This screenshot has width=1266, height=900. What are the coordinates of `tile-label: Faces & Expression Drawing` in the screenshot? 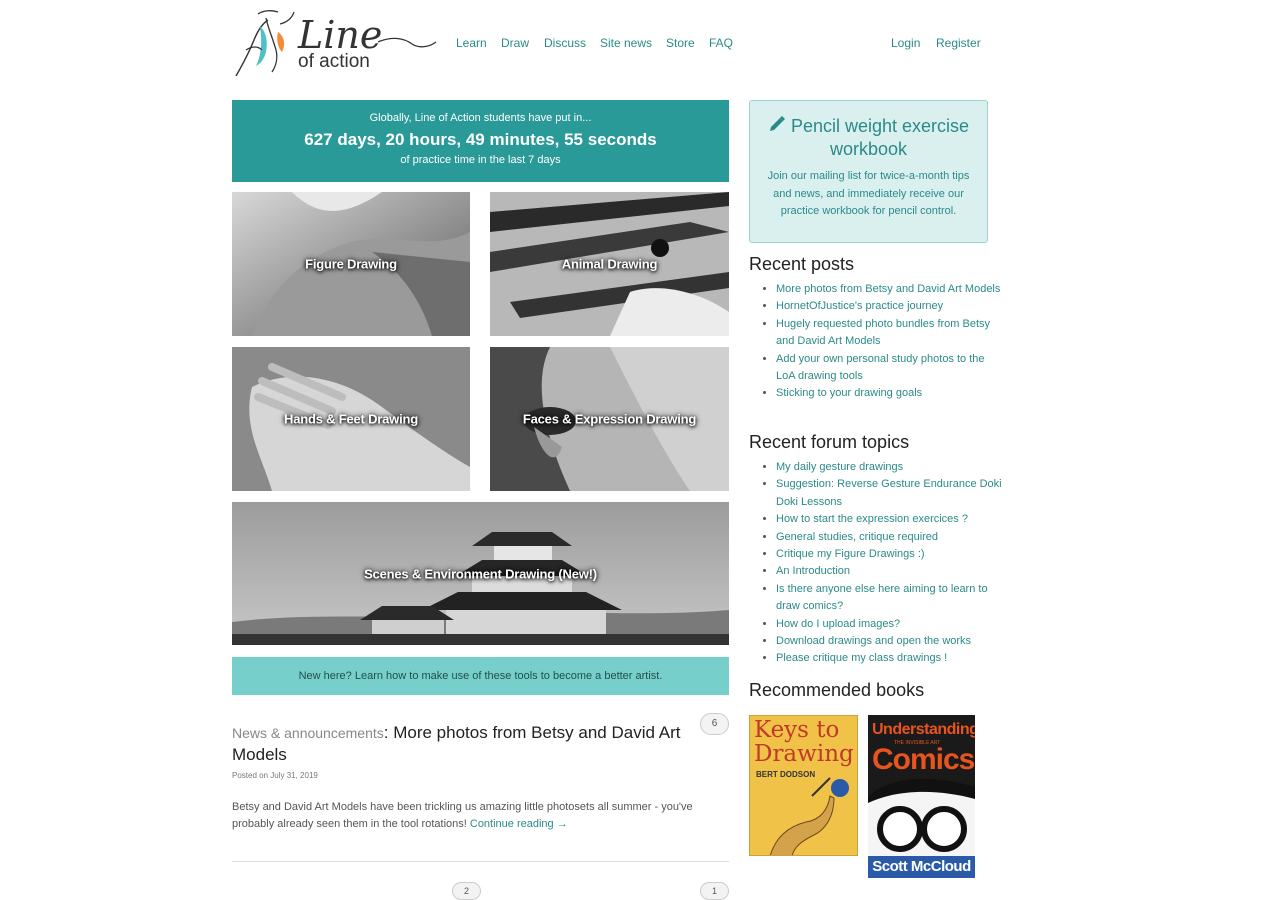 It's located at (609, 419).